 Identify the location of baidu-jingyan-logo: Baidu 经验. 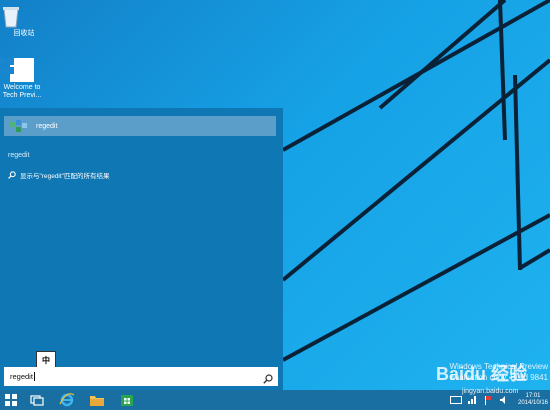
(482, 374).